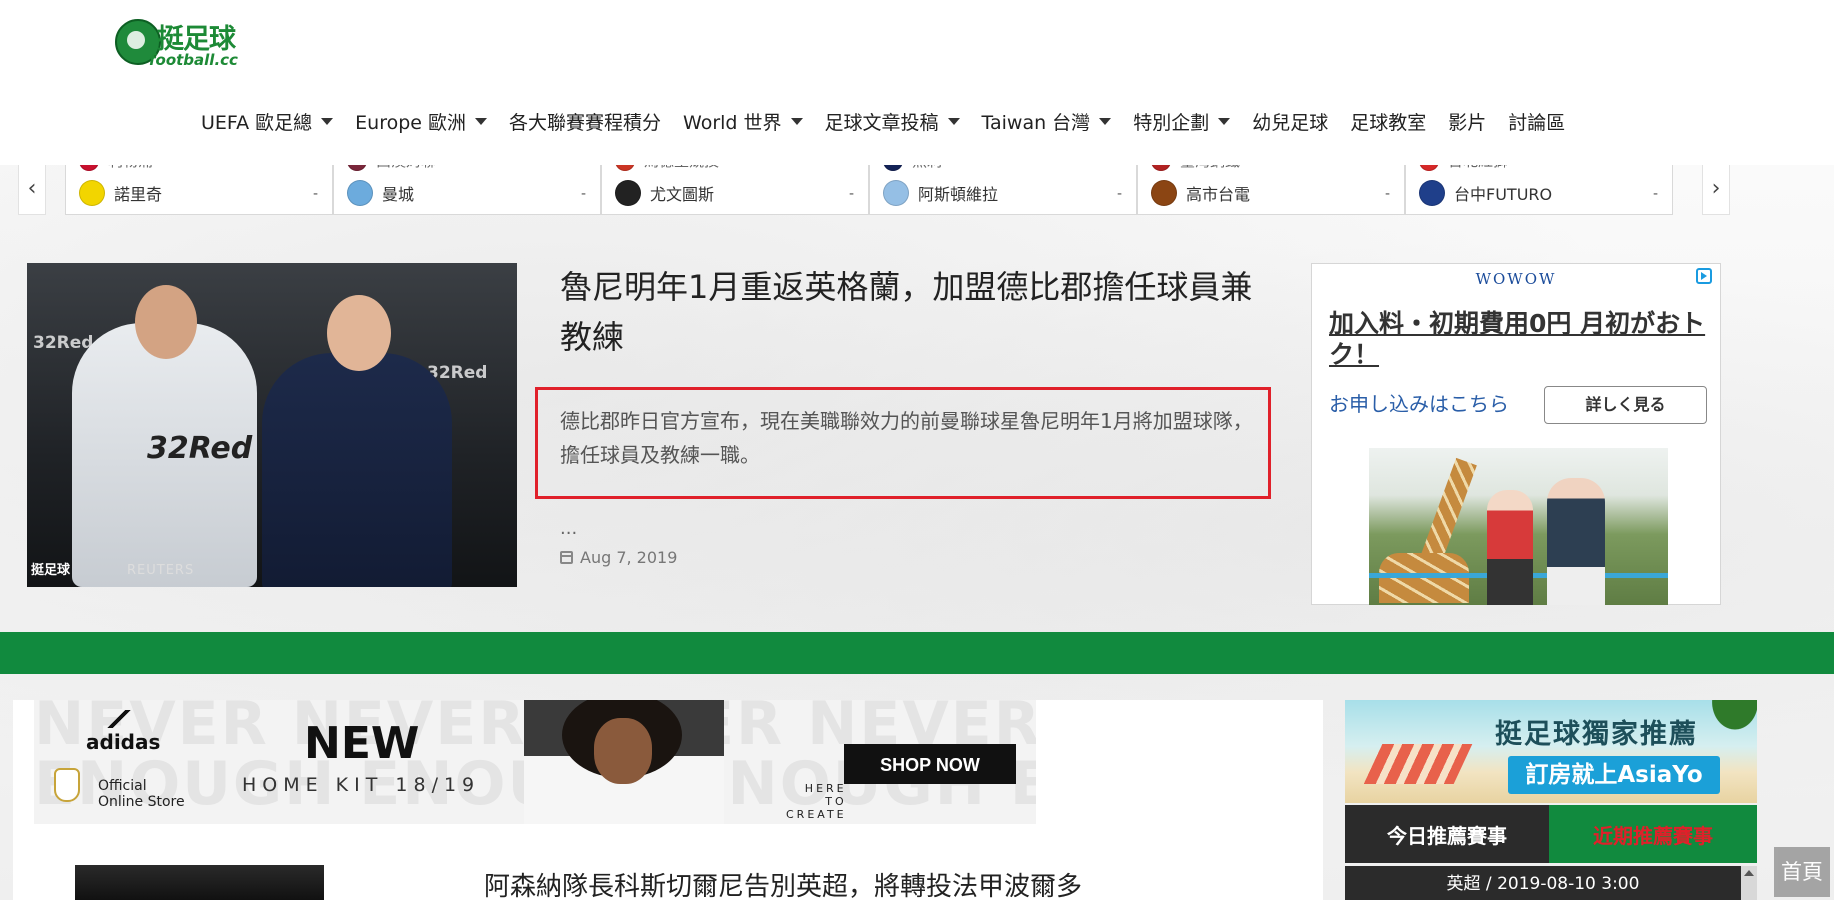 This screenshot has height=903, width=1834. Describe the element at coordinates (1003, 188) in the screenshot. I see `match-card: 熱刺阿斯頓維拉-` at that location.